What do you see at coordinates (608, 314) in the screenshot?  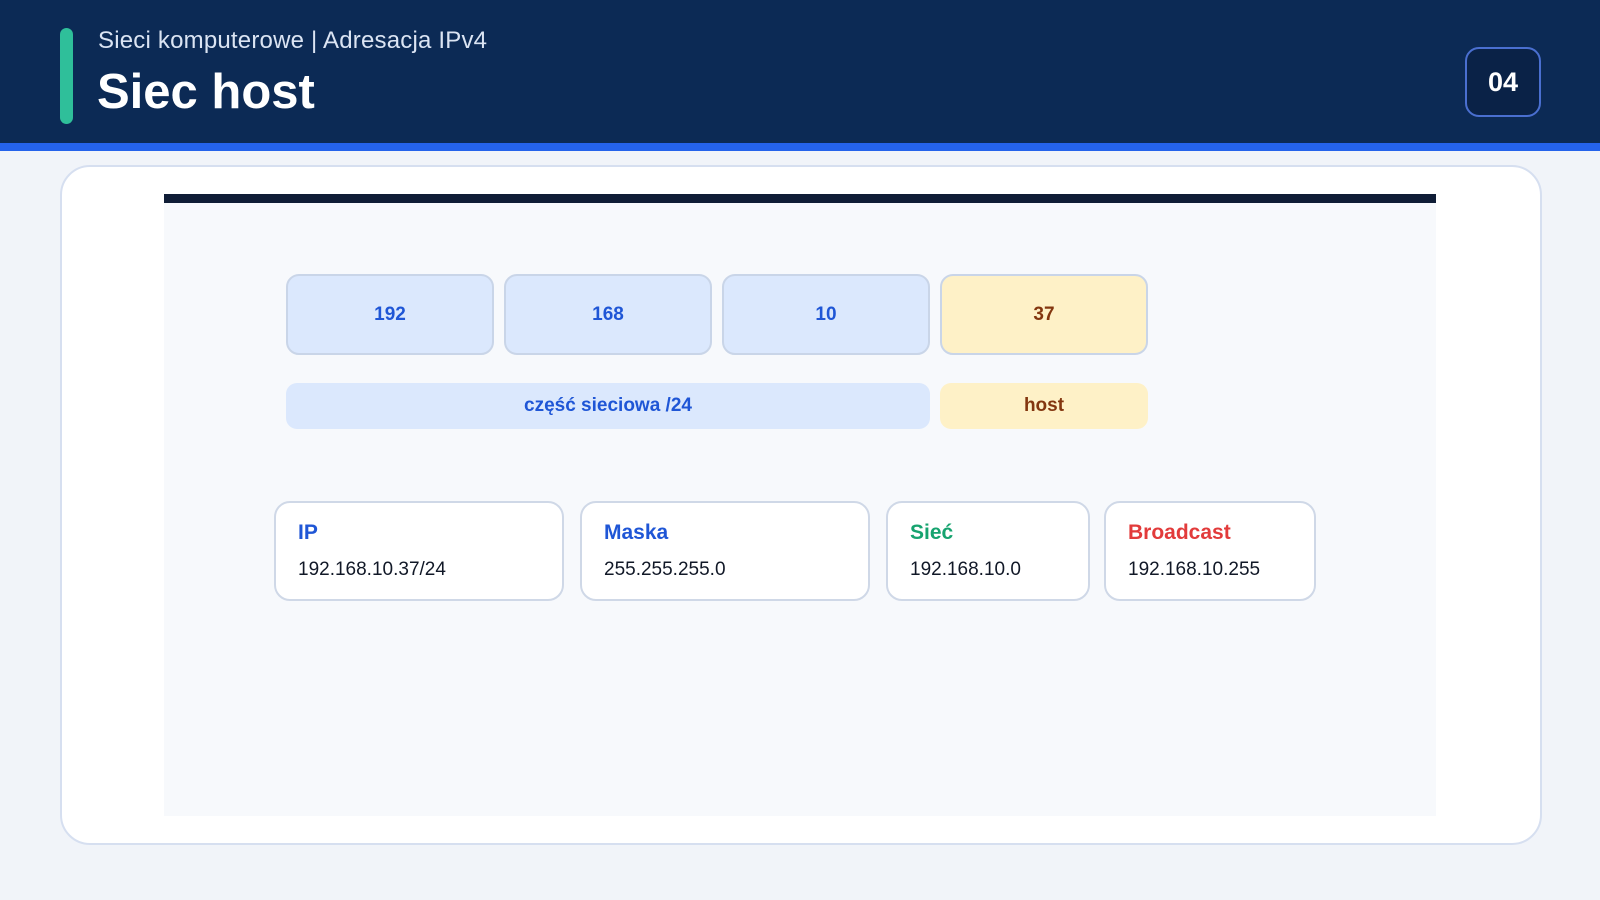 I see `octet-2: 168` at bounding box center [608, 314].